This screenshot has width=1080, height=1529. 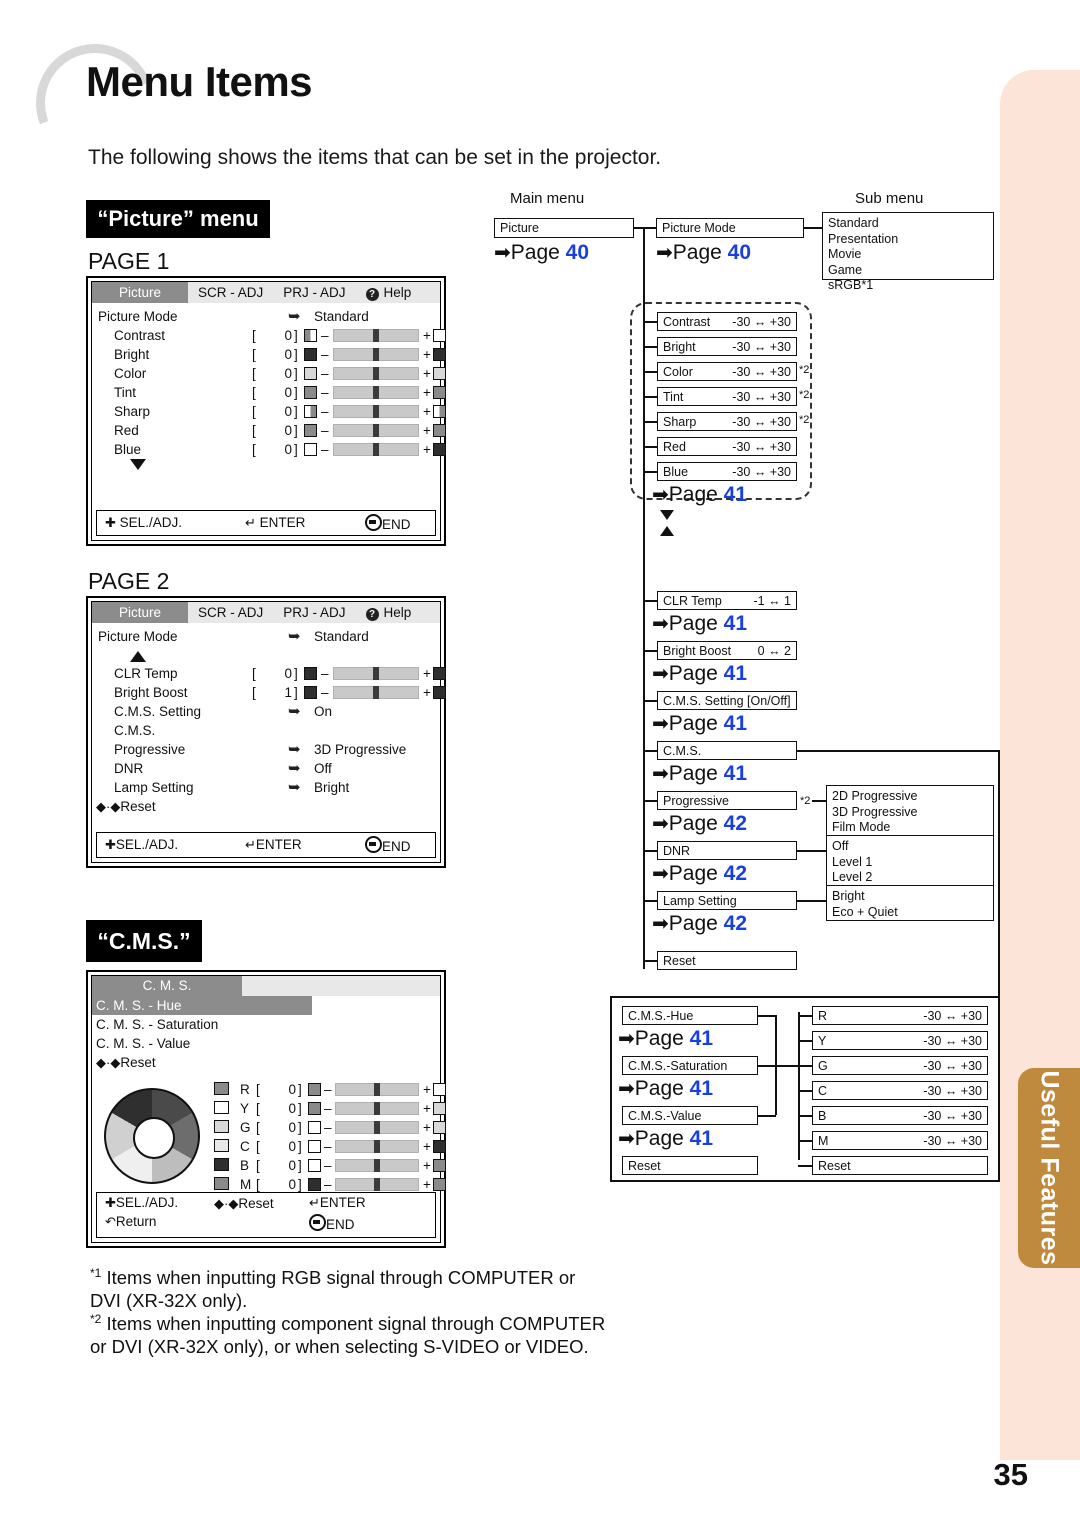 What do you see at coordinates (700, 923) in the screenshot?
I see `flow-page-ref-lamp-setting: ➡Page 42` at bounding box center [700, 923].